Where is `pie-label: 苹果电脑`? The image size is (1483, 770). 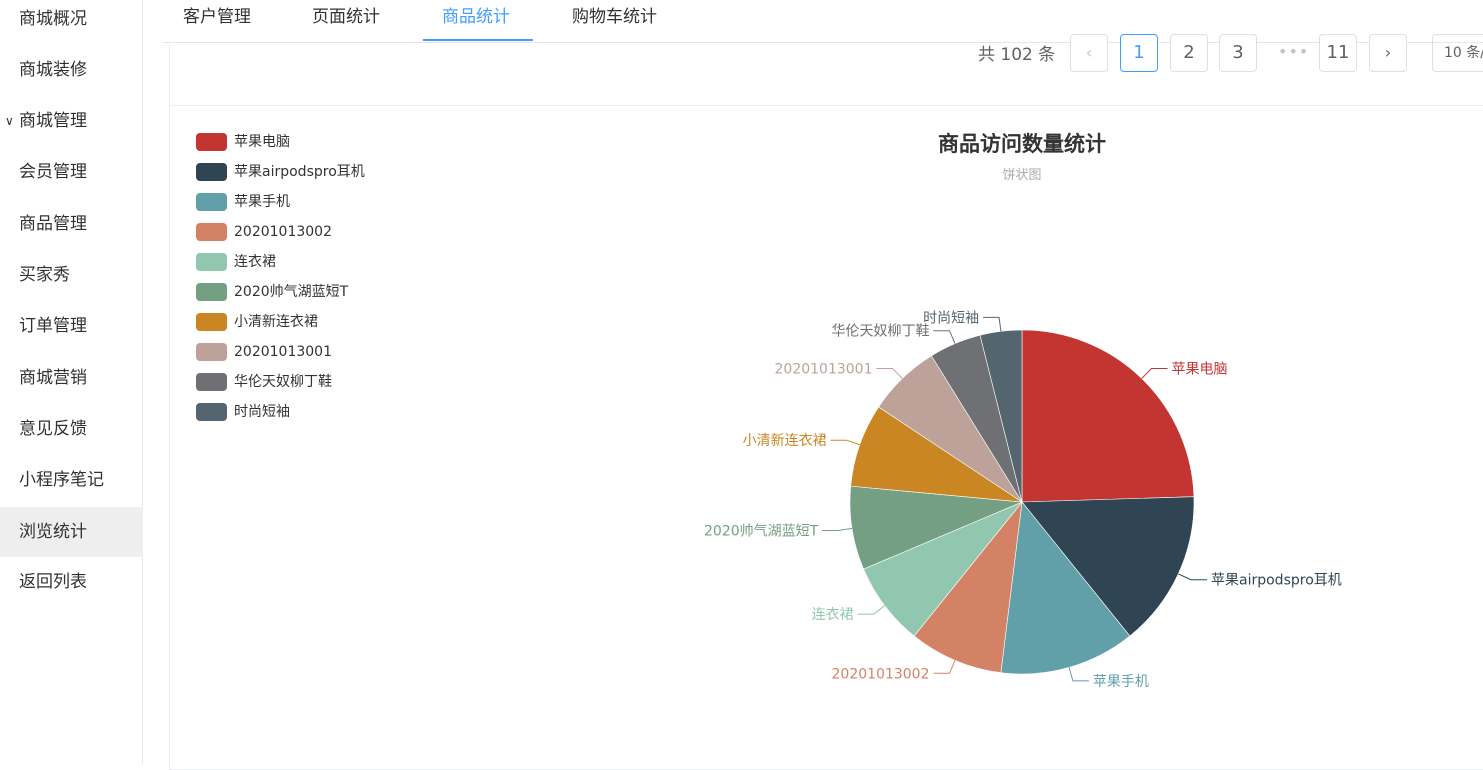 pie-label: 苹果电脑 is located at coordinates (1200, 370).